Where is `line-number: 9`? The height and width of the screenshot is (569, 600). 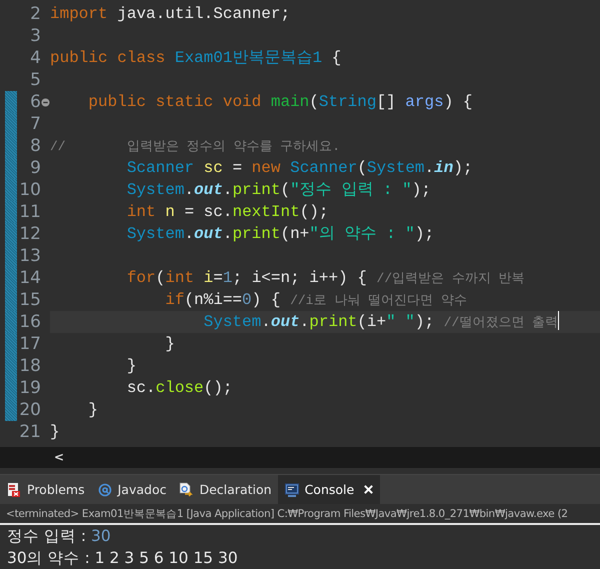
line-number: 9 is located at coordinates (35, 168).